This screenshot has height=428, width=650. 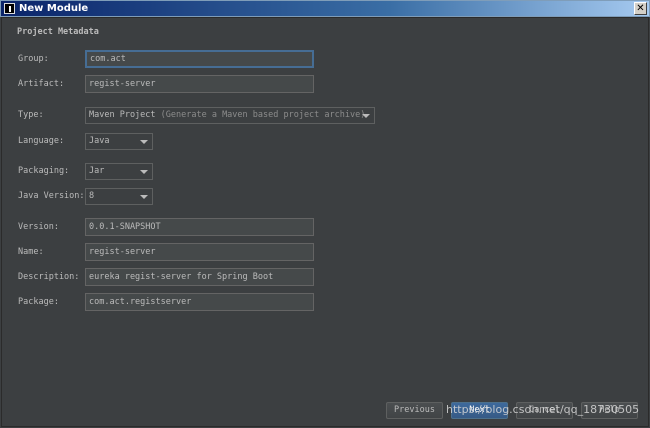 I want to click on type-hint: (Generate a Maven based project archive), so click(x=263, y=115).